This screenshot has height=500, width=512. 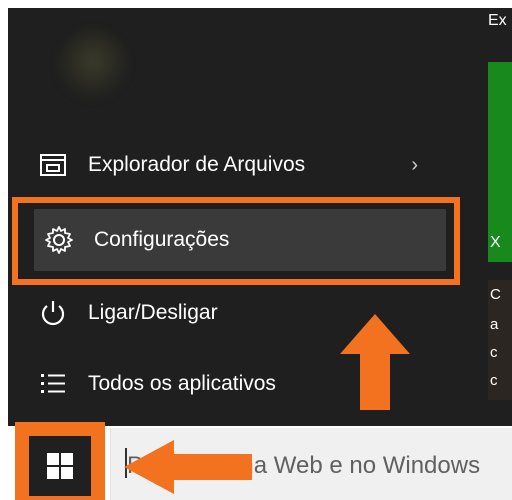 What do you see at coordinates (500, 340) in the screenshot?
I see `tile-news: C a c c` at bounding box center [500, 340].